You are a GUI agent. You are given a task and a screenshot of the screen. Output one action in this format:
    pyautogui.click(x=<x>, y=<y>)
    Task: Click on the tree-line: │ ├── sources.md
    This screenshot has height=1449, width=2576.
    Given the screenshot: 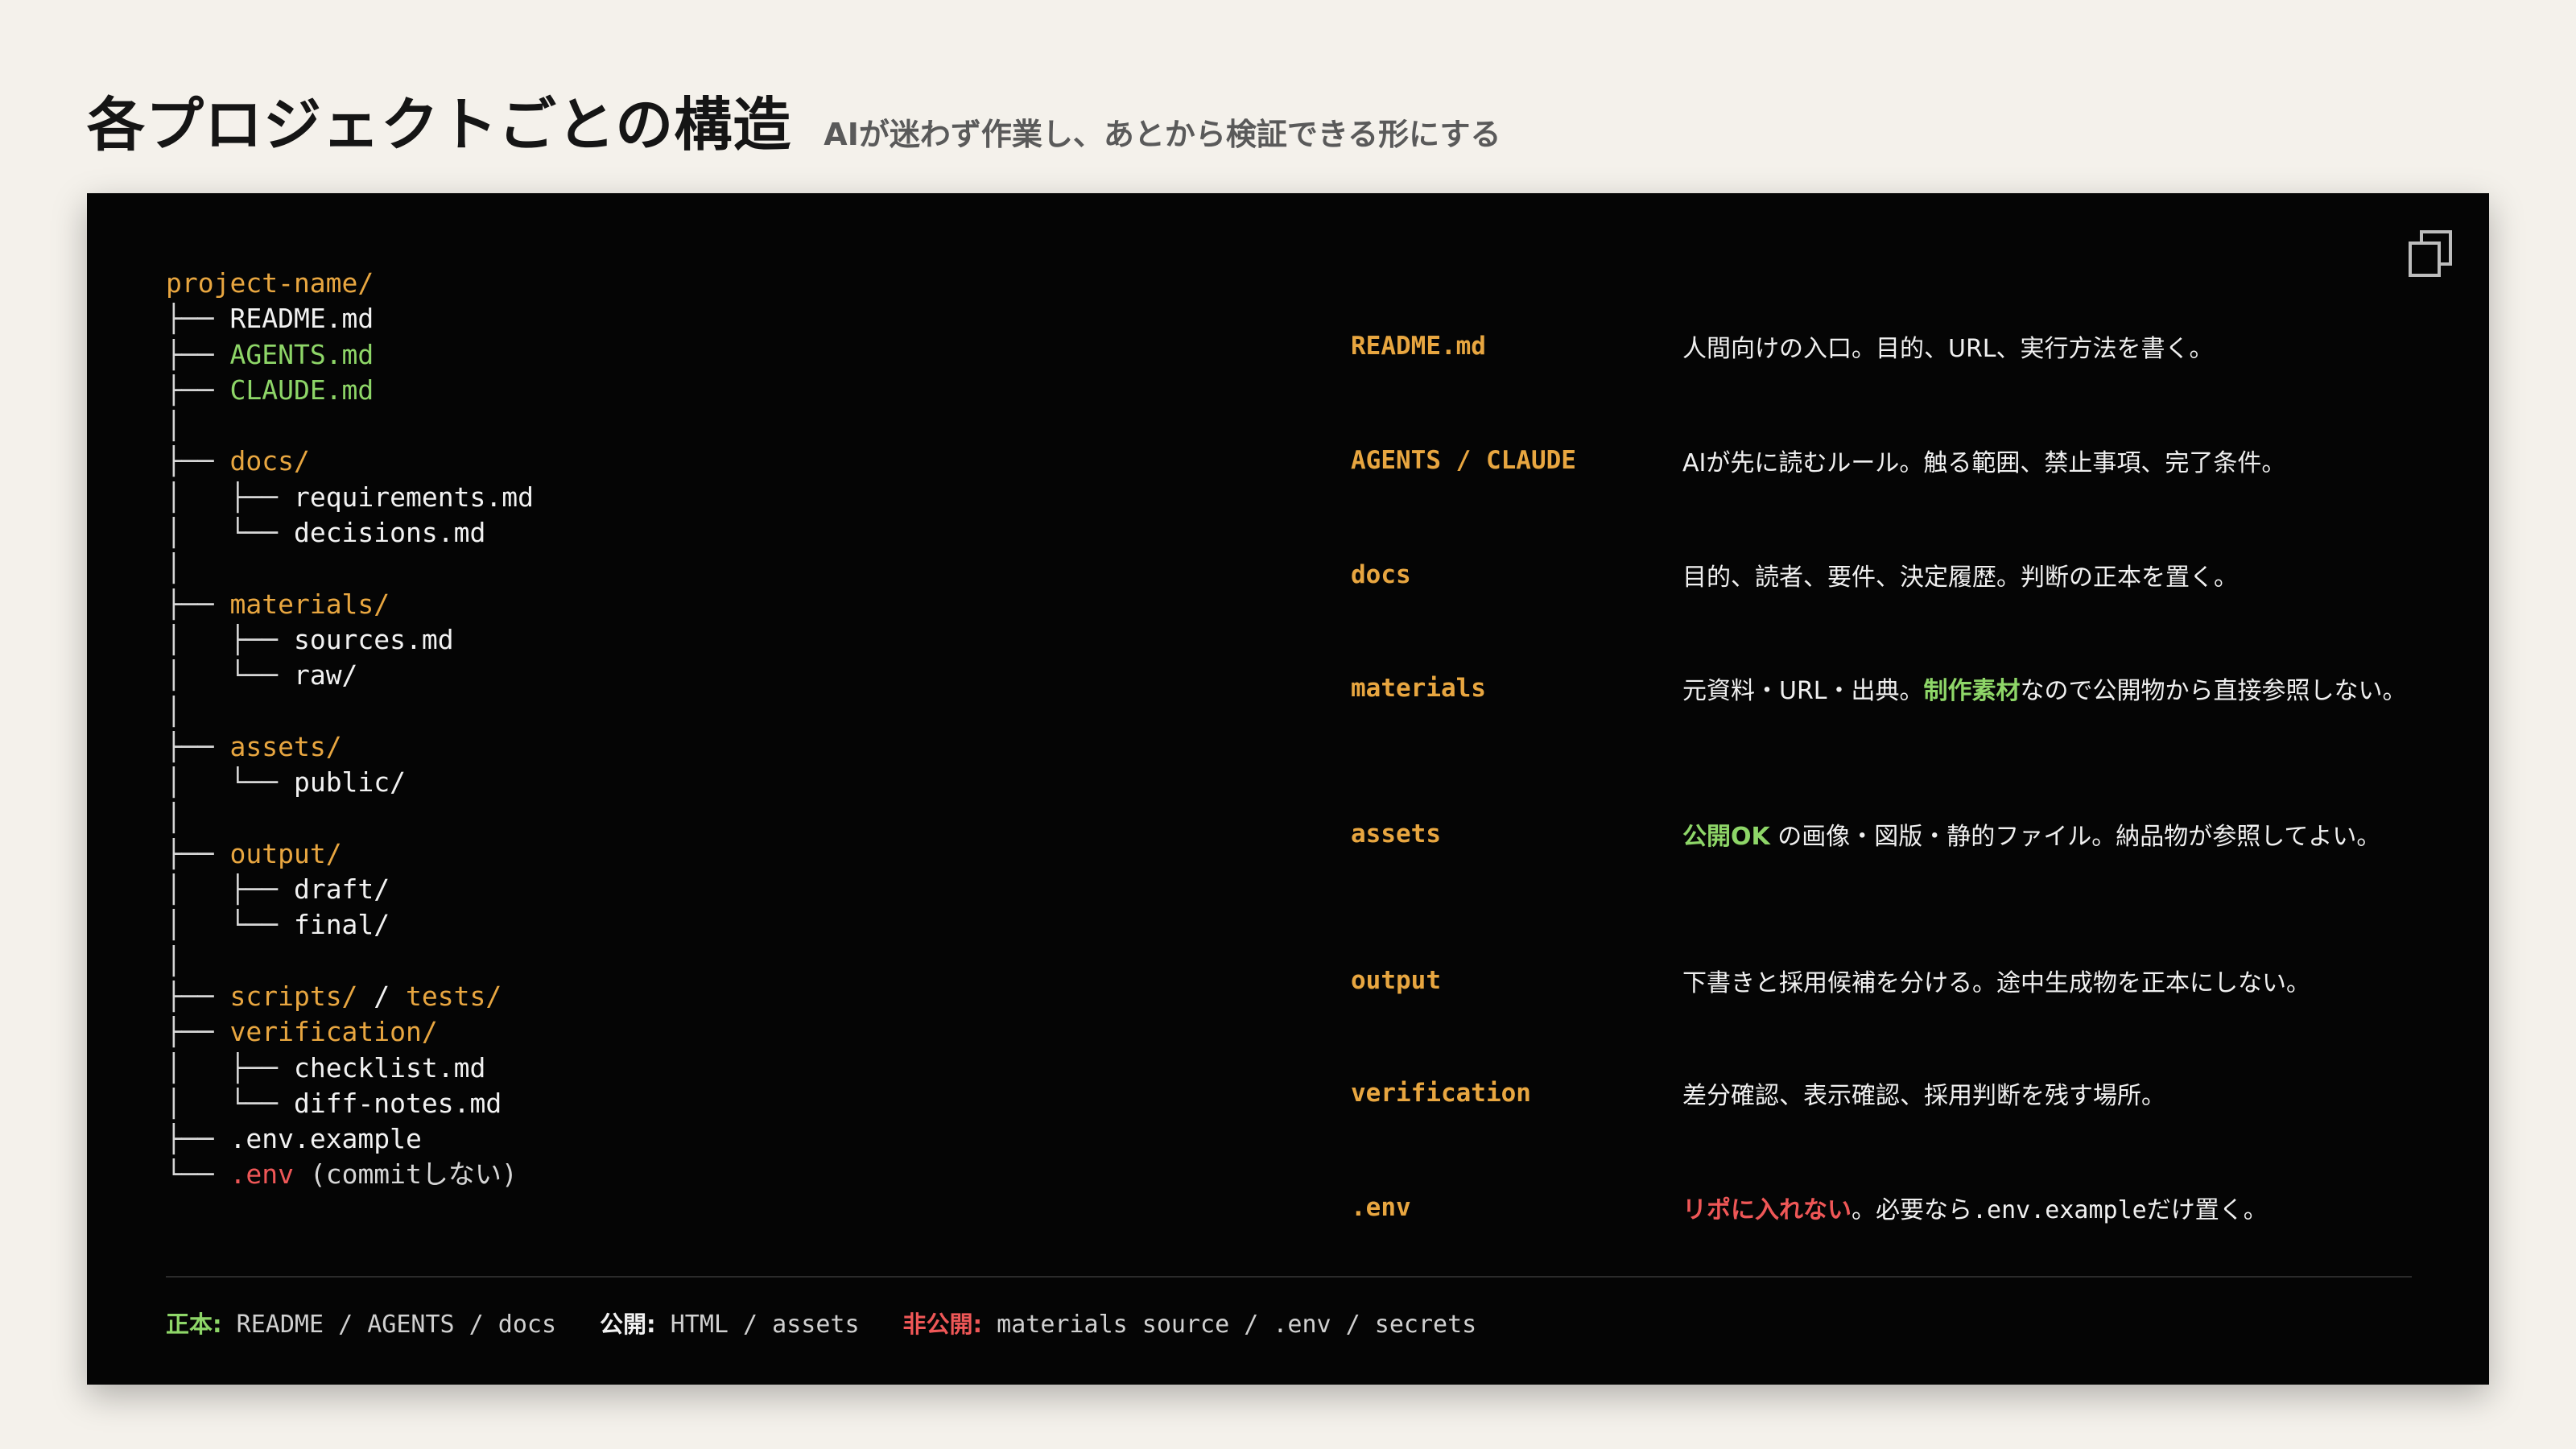 What is the action you would take?
    pyautogui.click(x=350, y=640)
    